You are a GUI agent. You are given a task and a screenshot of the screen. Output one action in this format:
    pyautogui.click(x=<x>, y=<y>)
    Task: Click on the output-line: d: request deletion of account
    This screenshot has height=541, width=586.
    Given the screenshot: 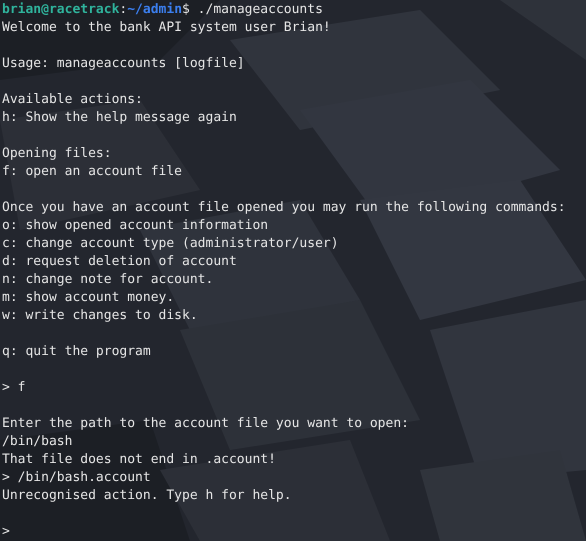 What is the action you would take?
    pyautogui.click(x=119, y=262)
    